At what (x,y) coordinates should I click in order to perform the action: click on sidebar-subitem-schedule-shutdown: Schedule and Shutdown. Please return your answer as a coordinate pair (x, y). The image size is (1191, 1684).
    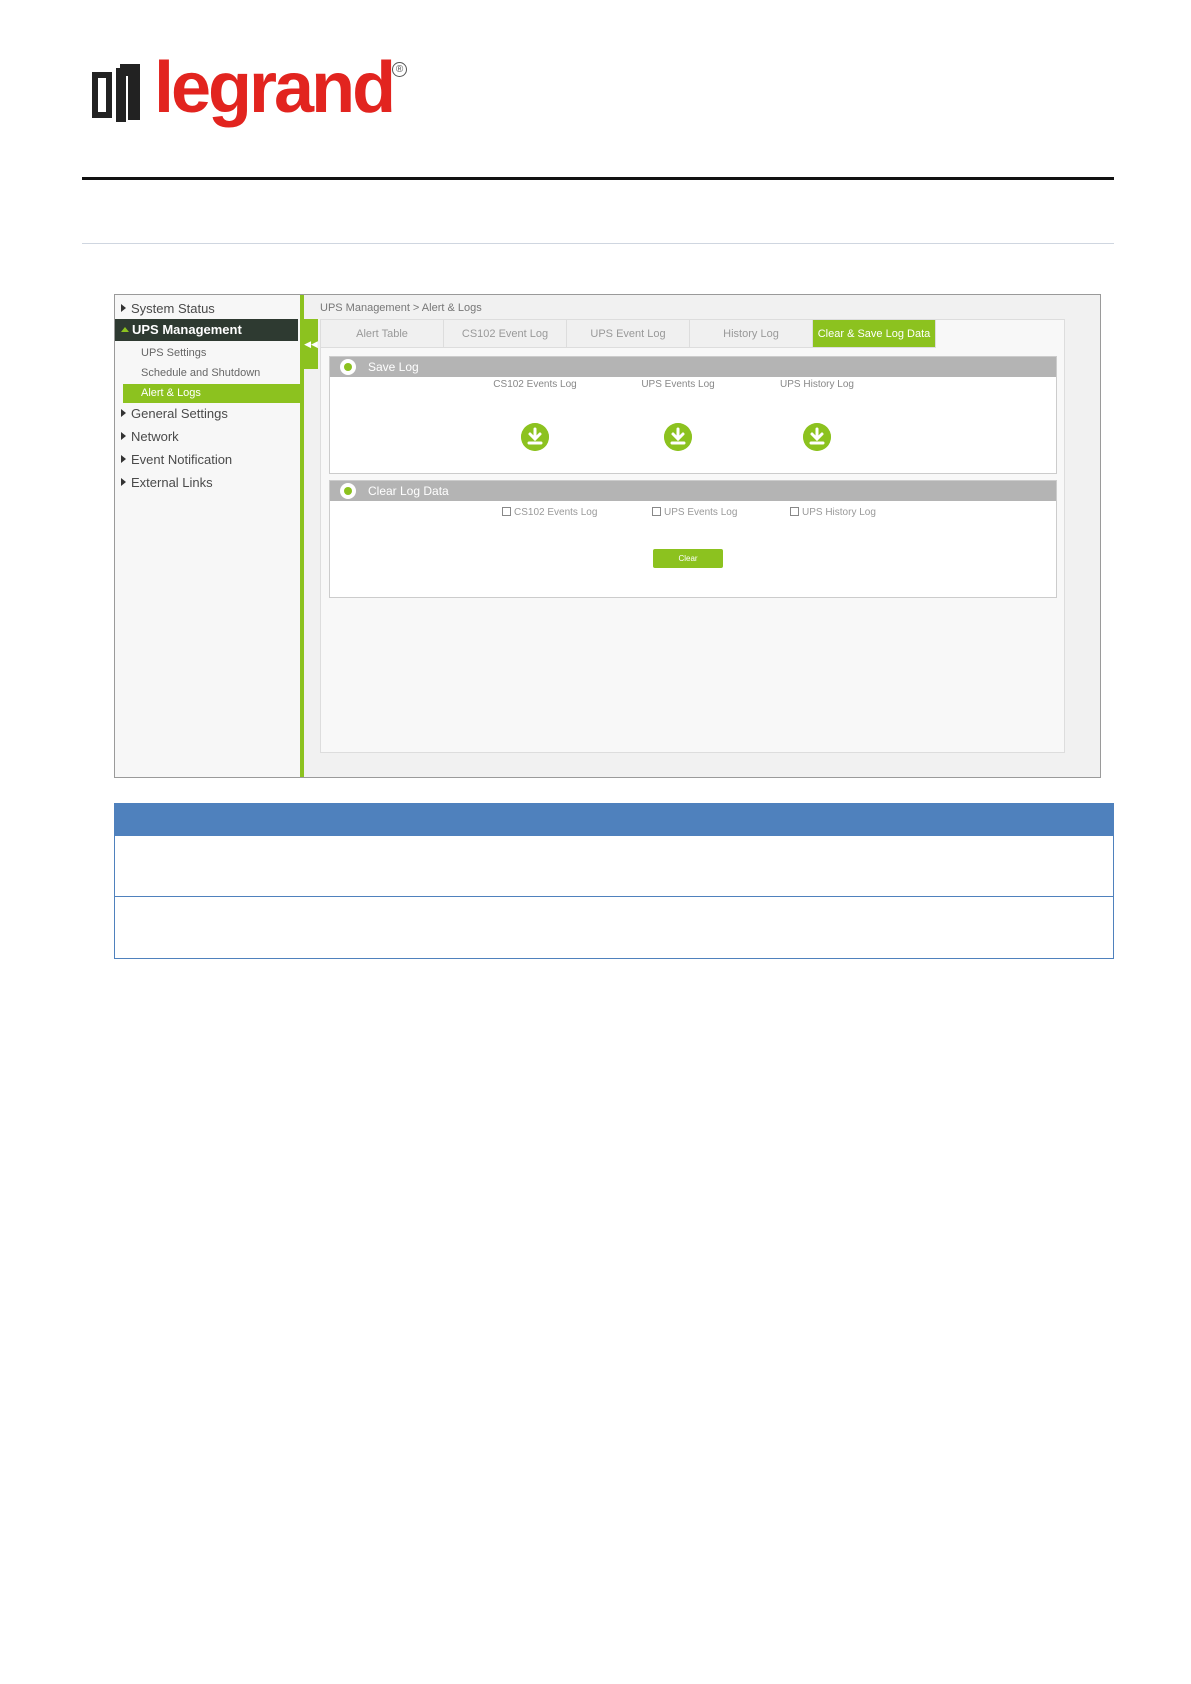
    Looking at the image, I should click on (200, 373).